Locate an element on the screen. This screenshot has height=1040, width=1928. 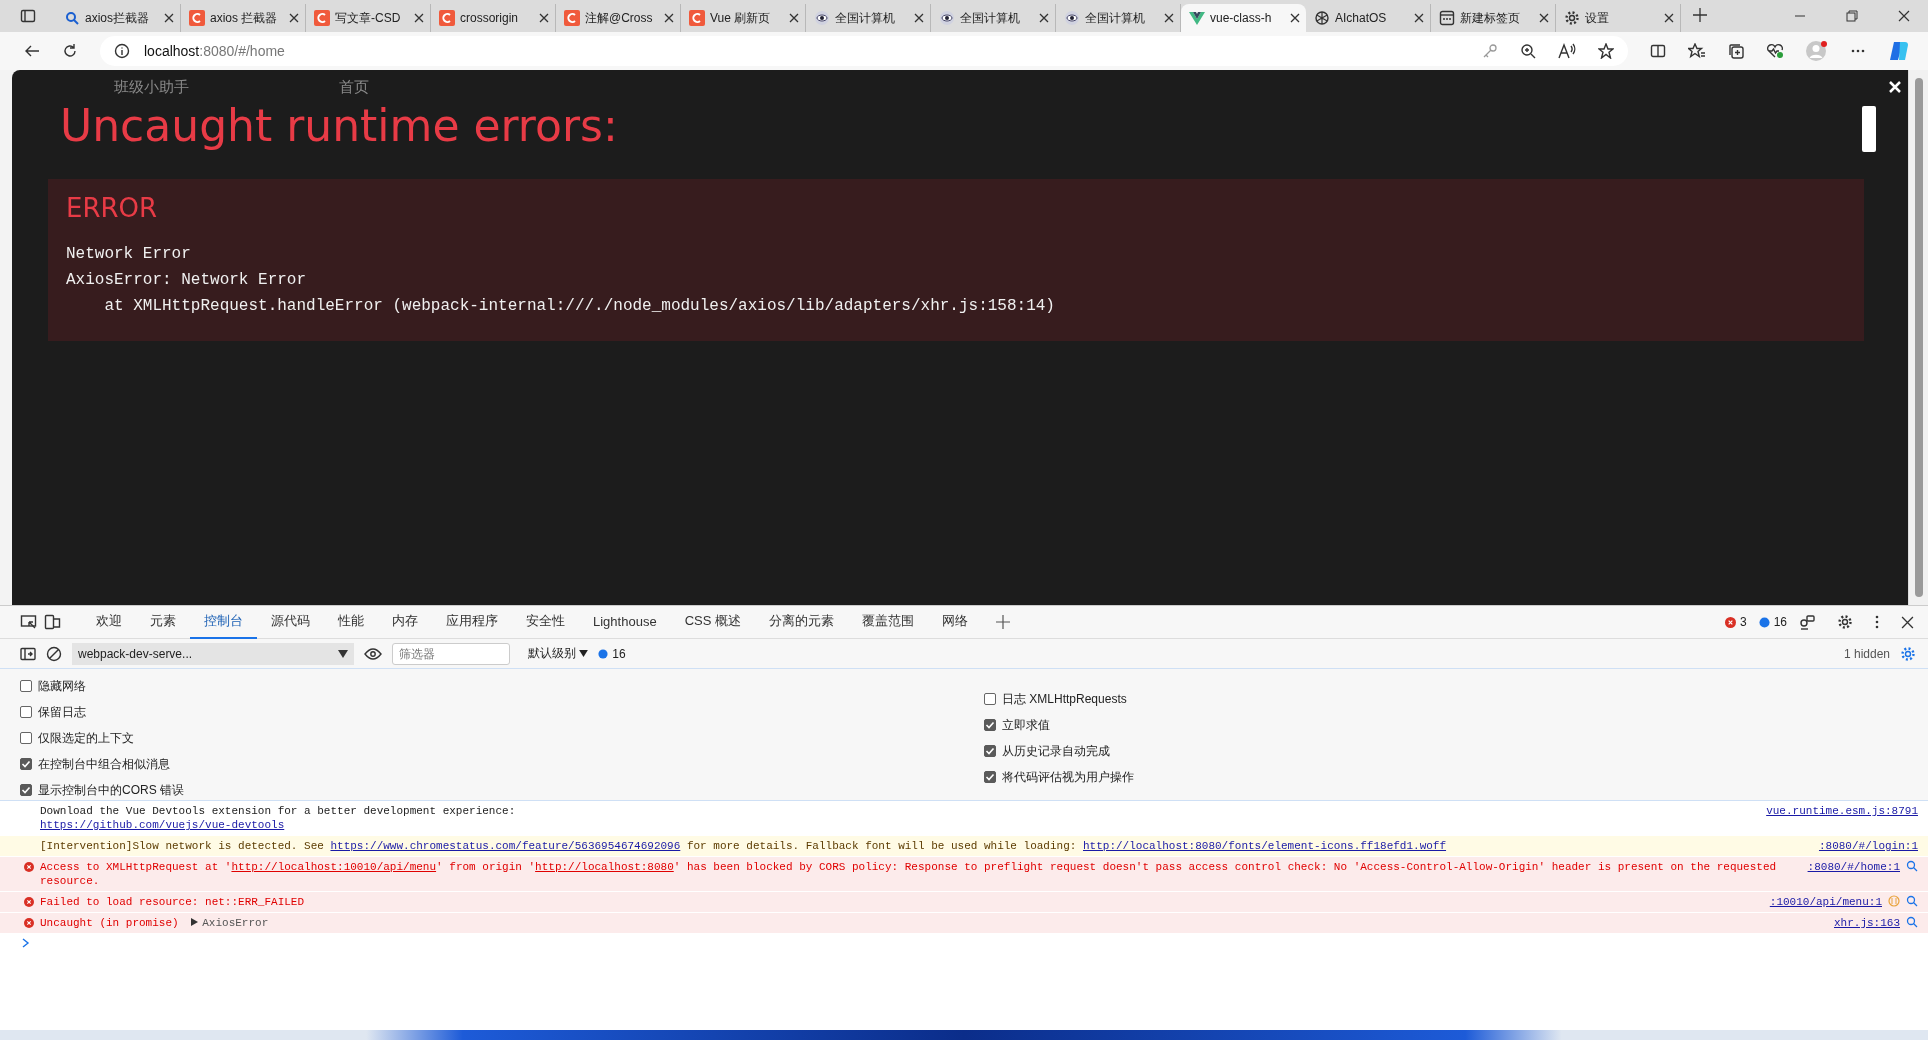
knot-logo-icon is located at coordinates (1322, 18).